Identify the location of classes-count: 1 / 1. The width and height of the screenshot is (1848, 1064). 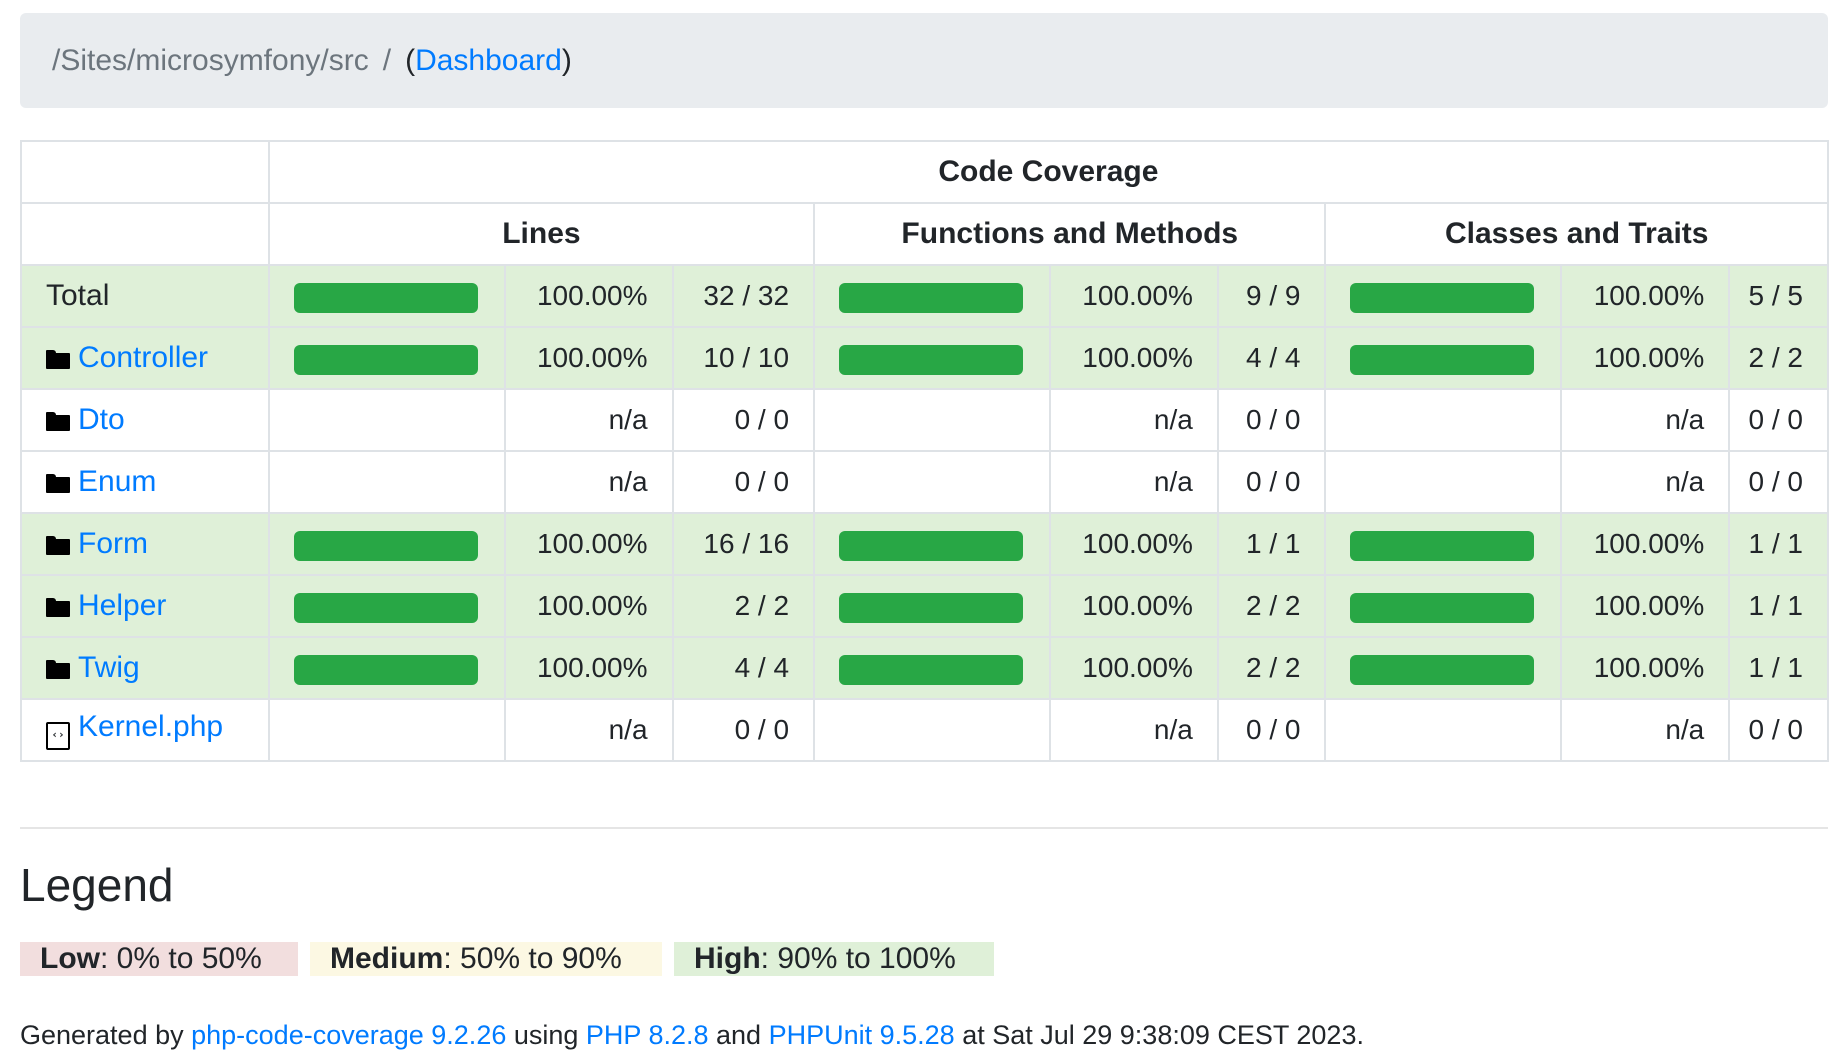
(1778, 606).